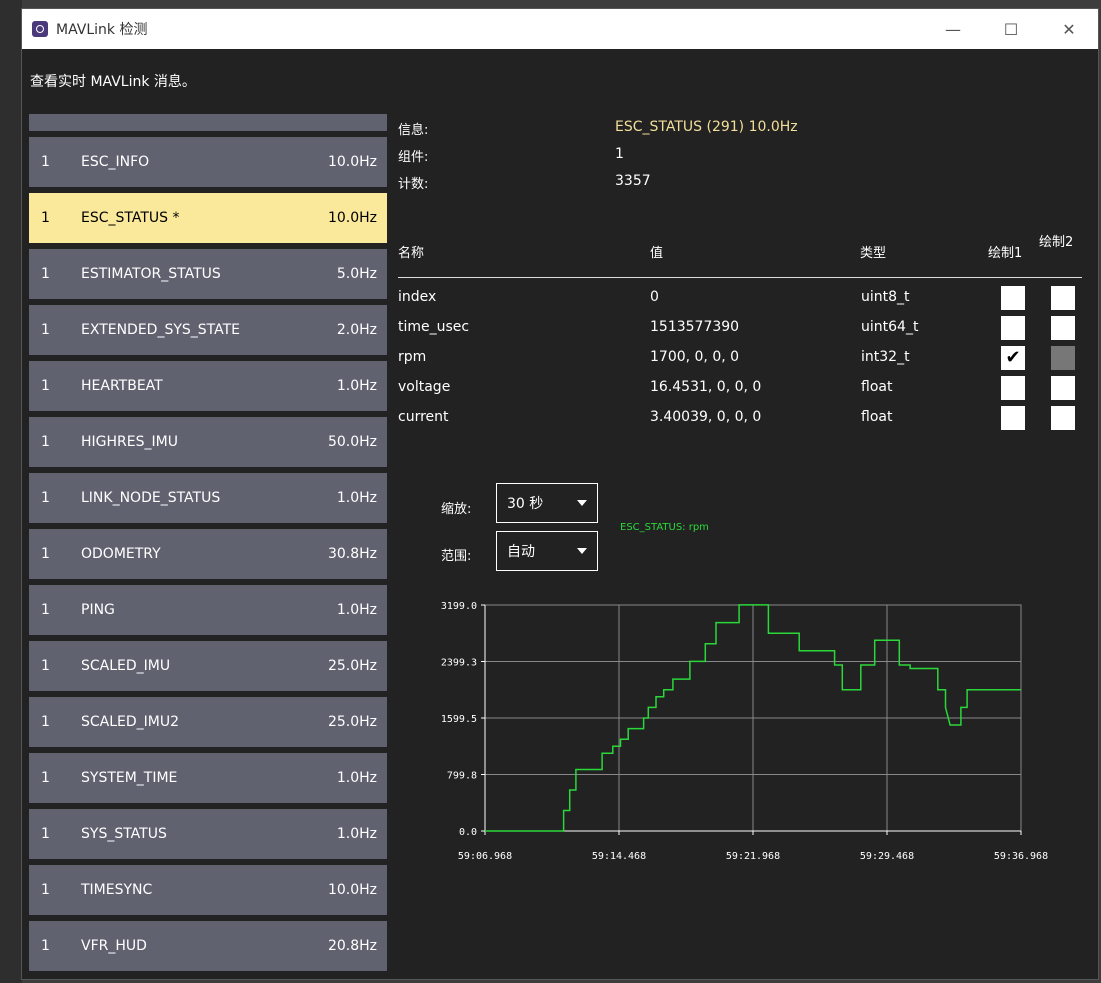 Image resolution: width=1101 pixels, height=983 pixels. Describe the element at coordinates (126, 666) in the screenshot. I see `message-name: SCALED_IMU` at that location.